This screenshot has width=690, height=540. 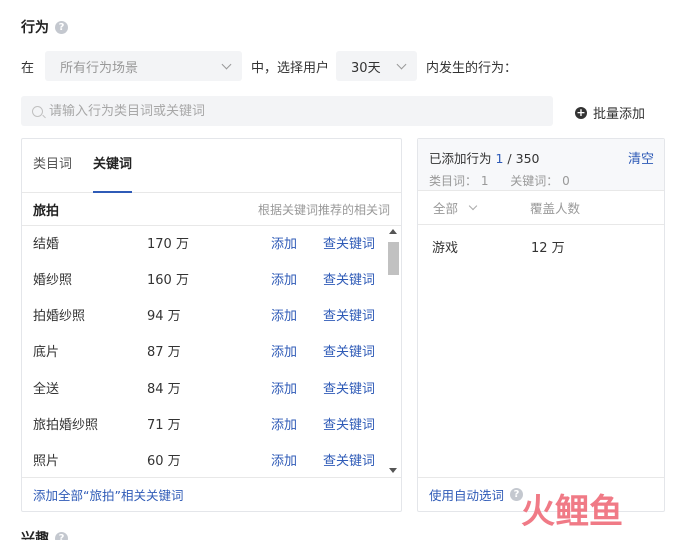 I want to click on list-item: 旅拍婚纱照 71 万 添加 查关键词, so click(x=203, y=423).